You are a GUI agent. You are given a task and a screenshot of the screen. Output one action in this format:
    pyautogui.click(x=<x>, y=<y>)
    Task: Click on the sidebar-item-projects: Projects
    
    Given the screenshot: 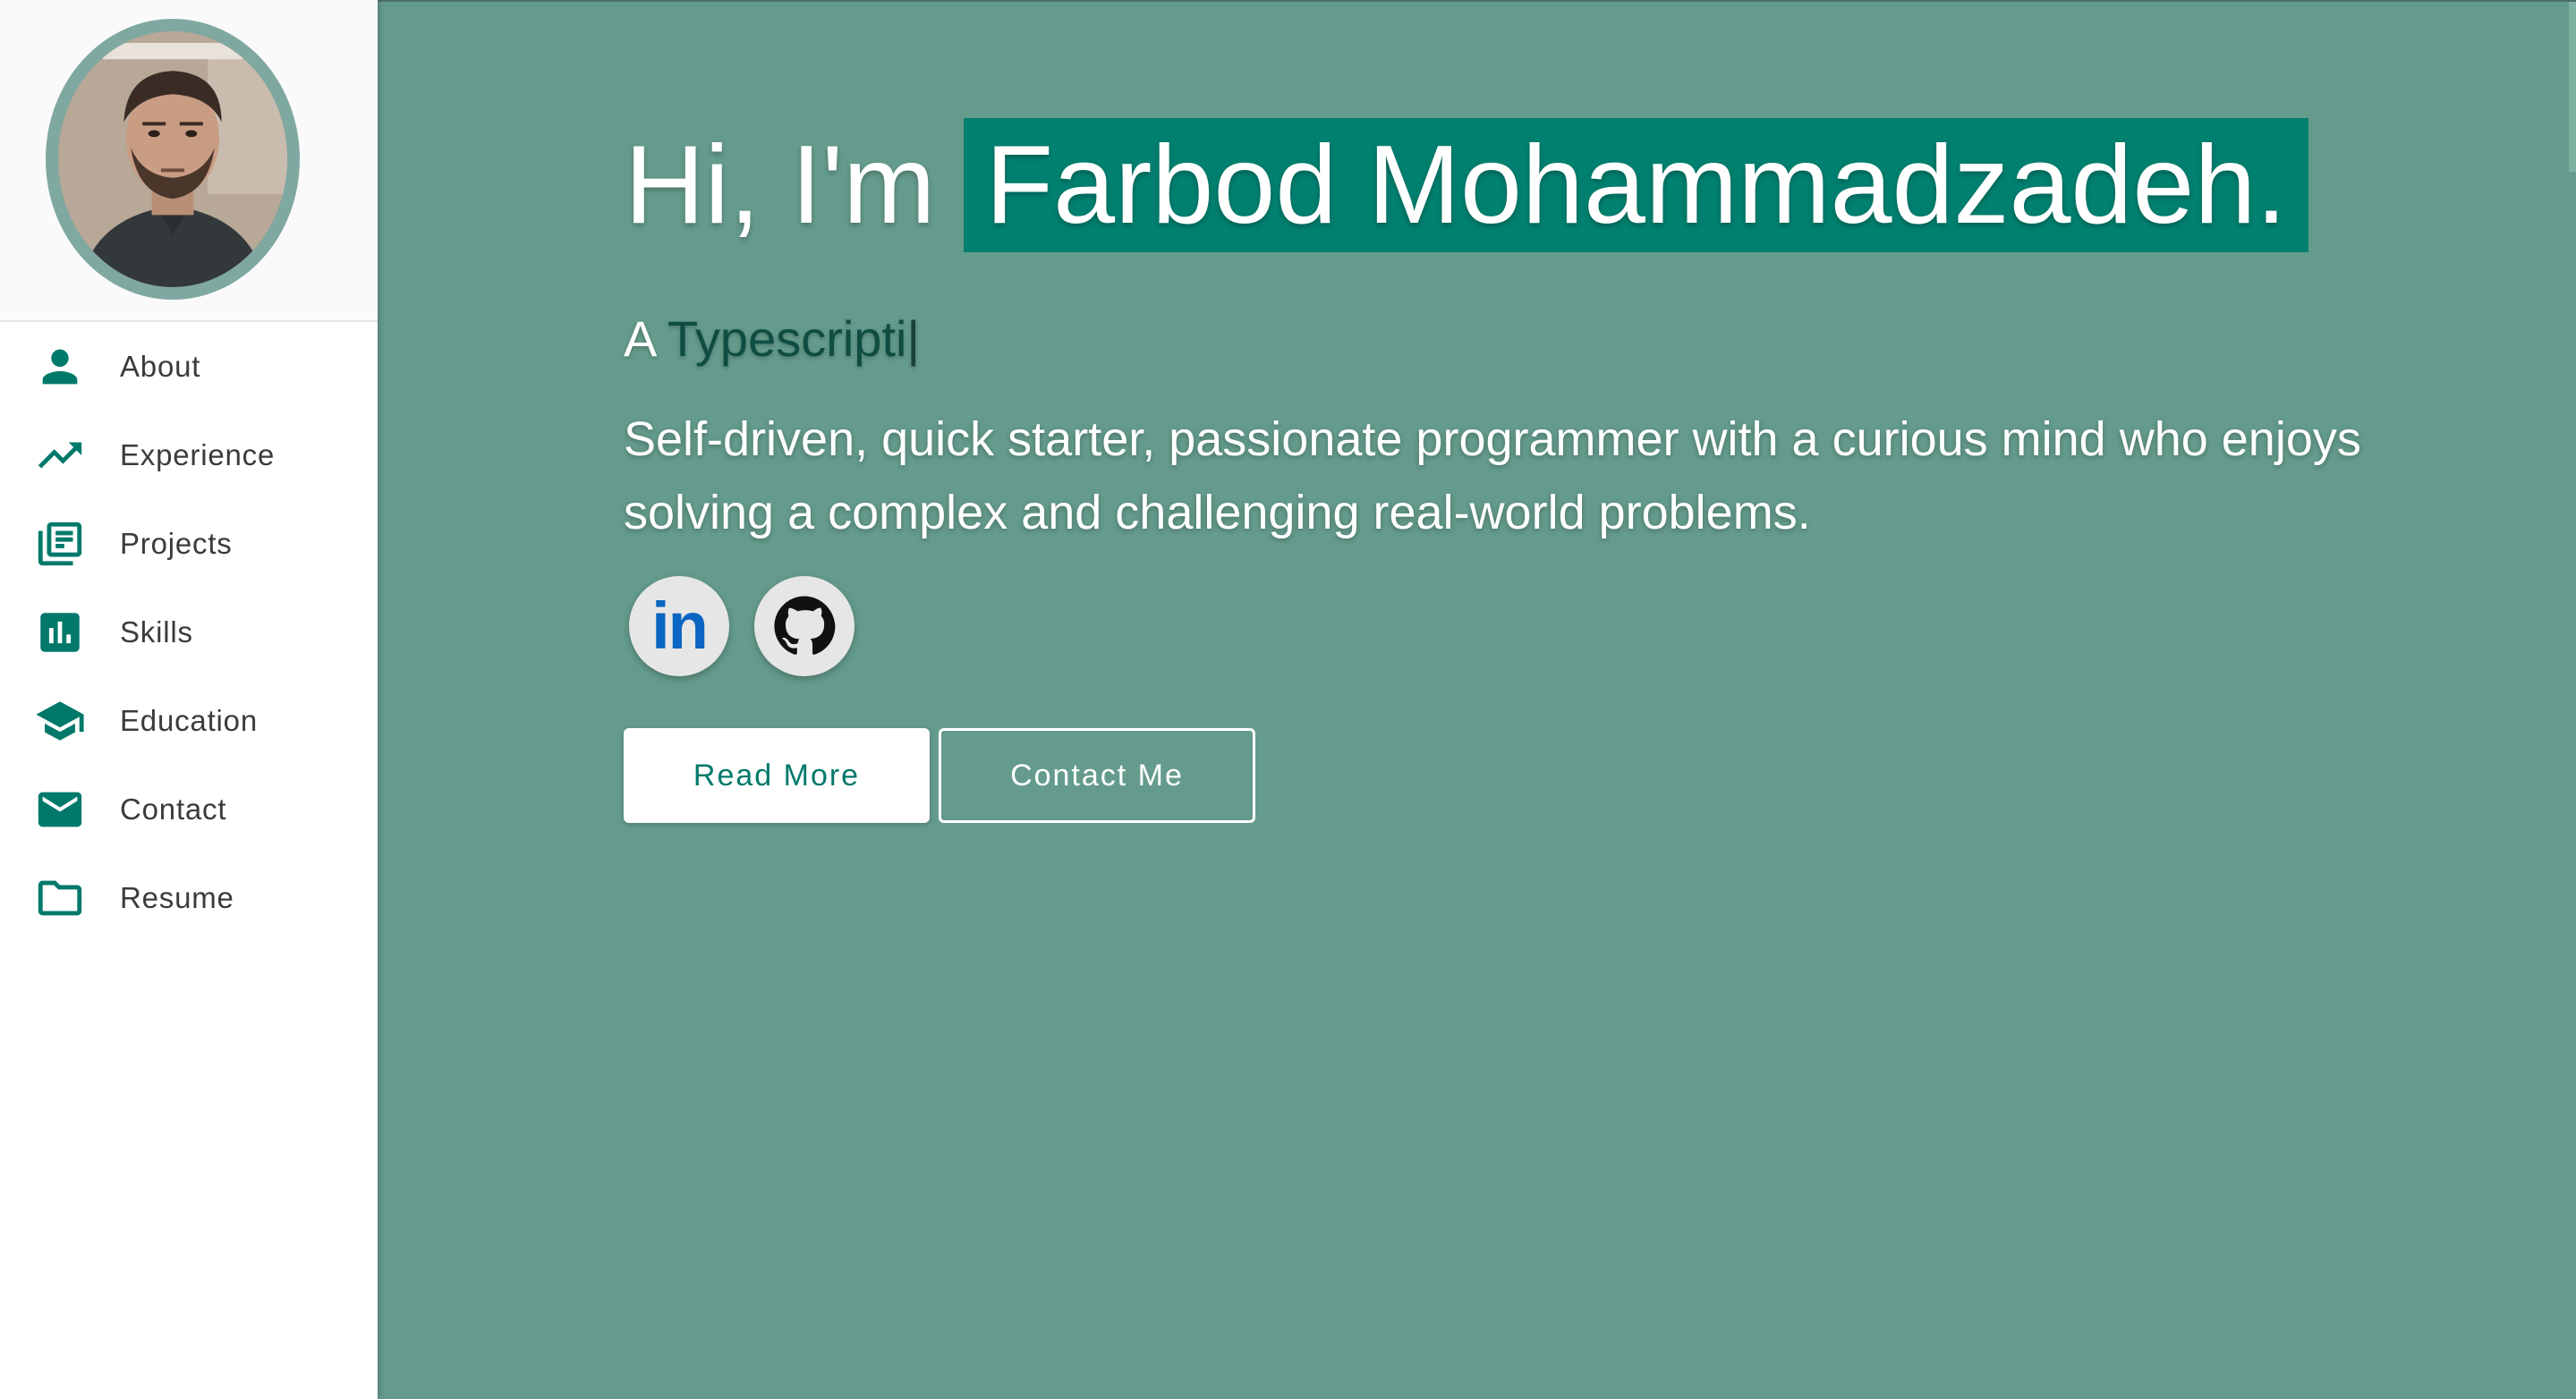 What is the action you would take?
    pyautogui.click(x=189, y=543)
    